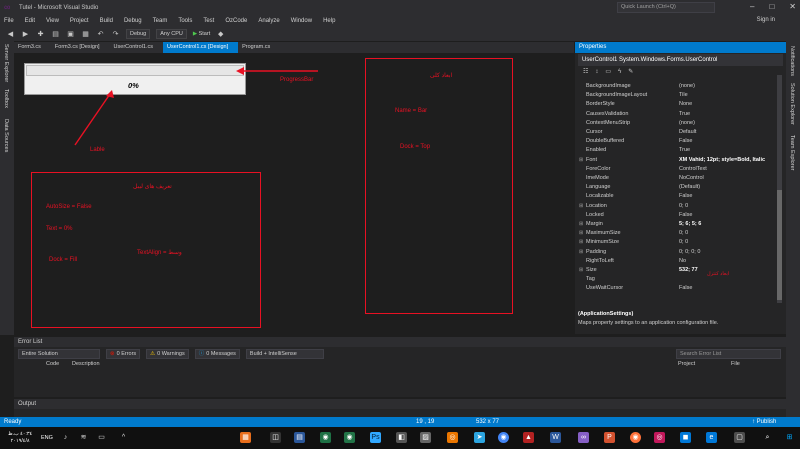 The image size is (800, 449). I want to click on taskbar-app-icon: ▨, so click(425, 437).